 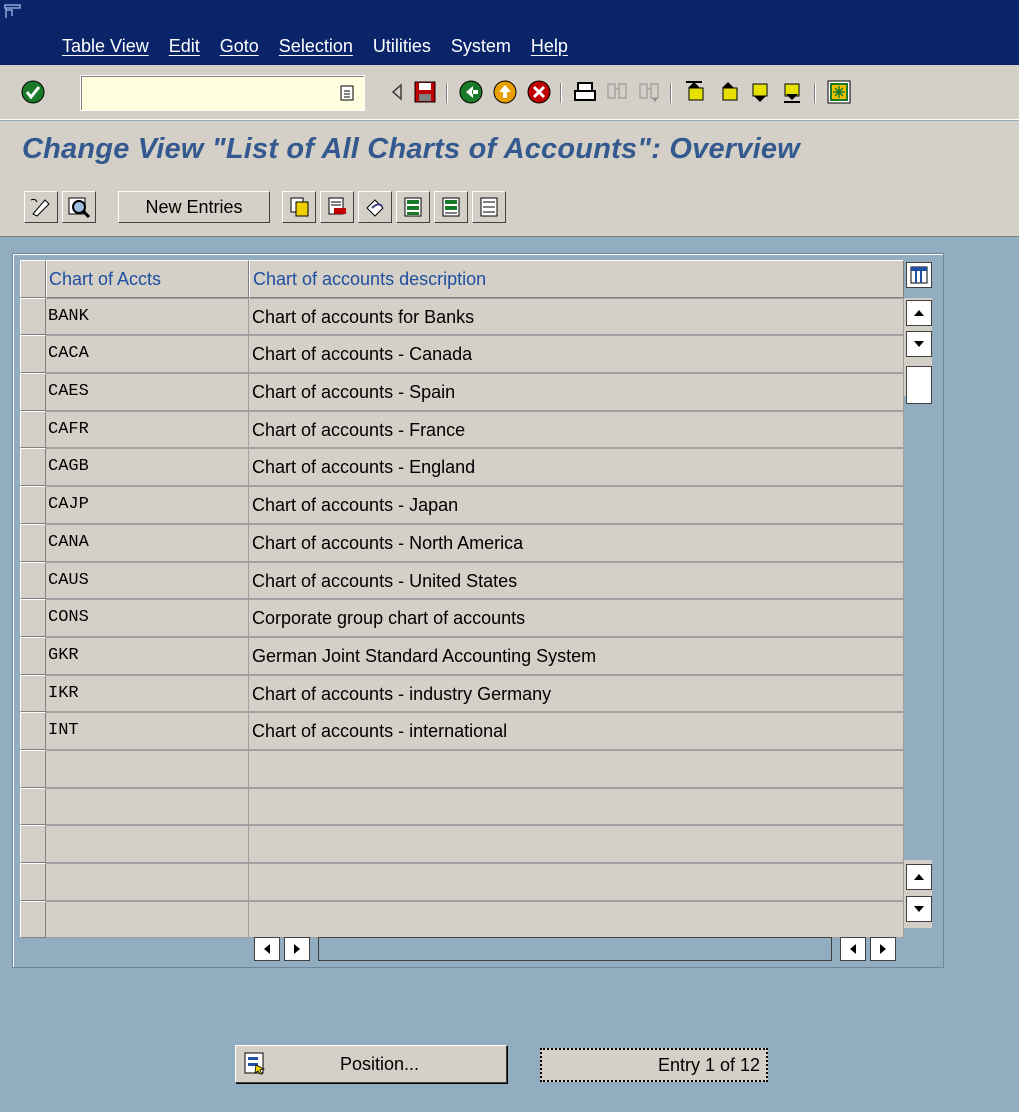 I want to click on command-dropdown-icon, so click(x=347, y=93).